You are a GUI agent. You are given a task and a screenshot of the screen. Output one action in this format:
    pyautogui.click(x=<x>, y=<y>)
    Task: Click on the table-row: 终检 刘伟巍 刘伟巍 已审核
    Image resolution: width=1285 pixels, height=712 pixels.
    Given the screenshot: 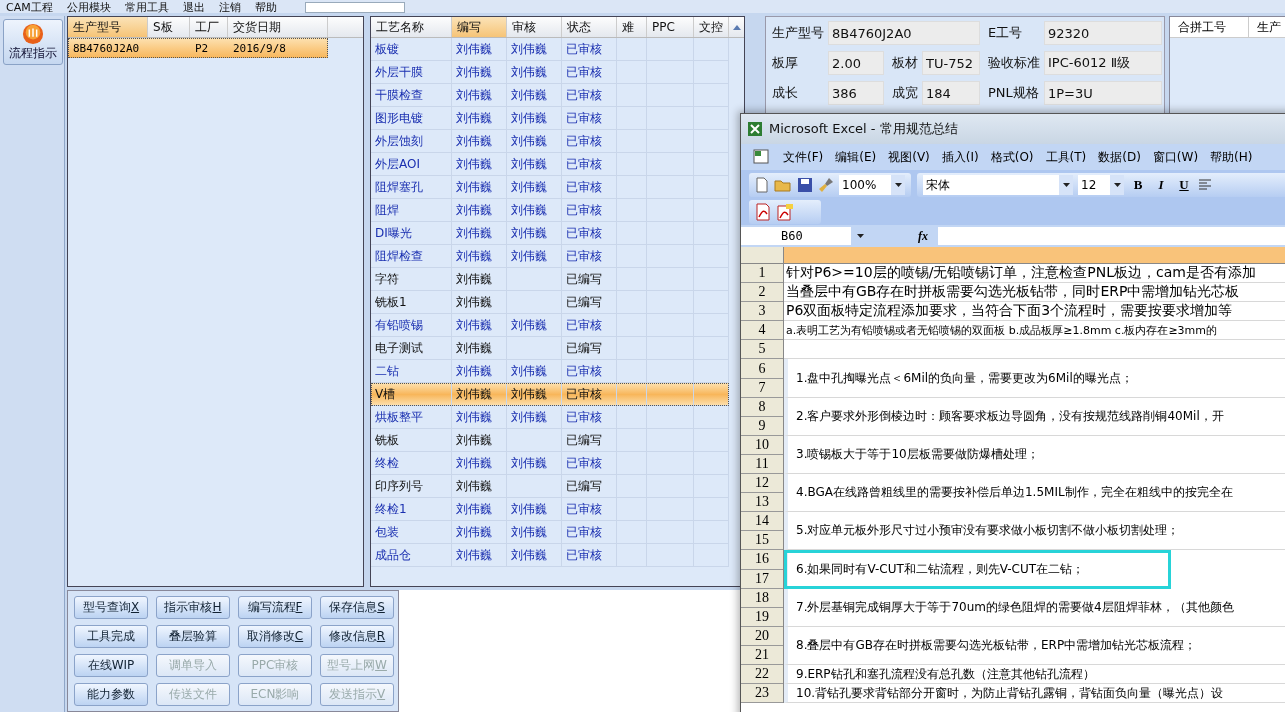 What is the action you would take?
    pyautogui.click(x=550, y=463)
    